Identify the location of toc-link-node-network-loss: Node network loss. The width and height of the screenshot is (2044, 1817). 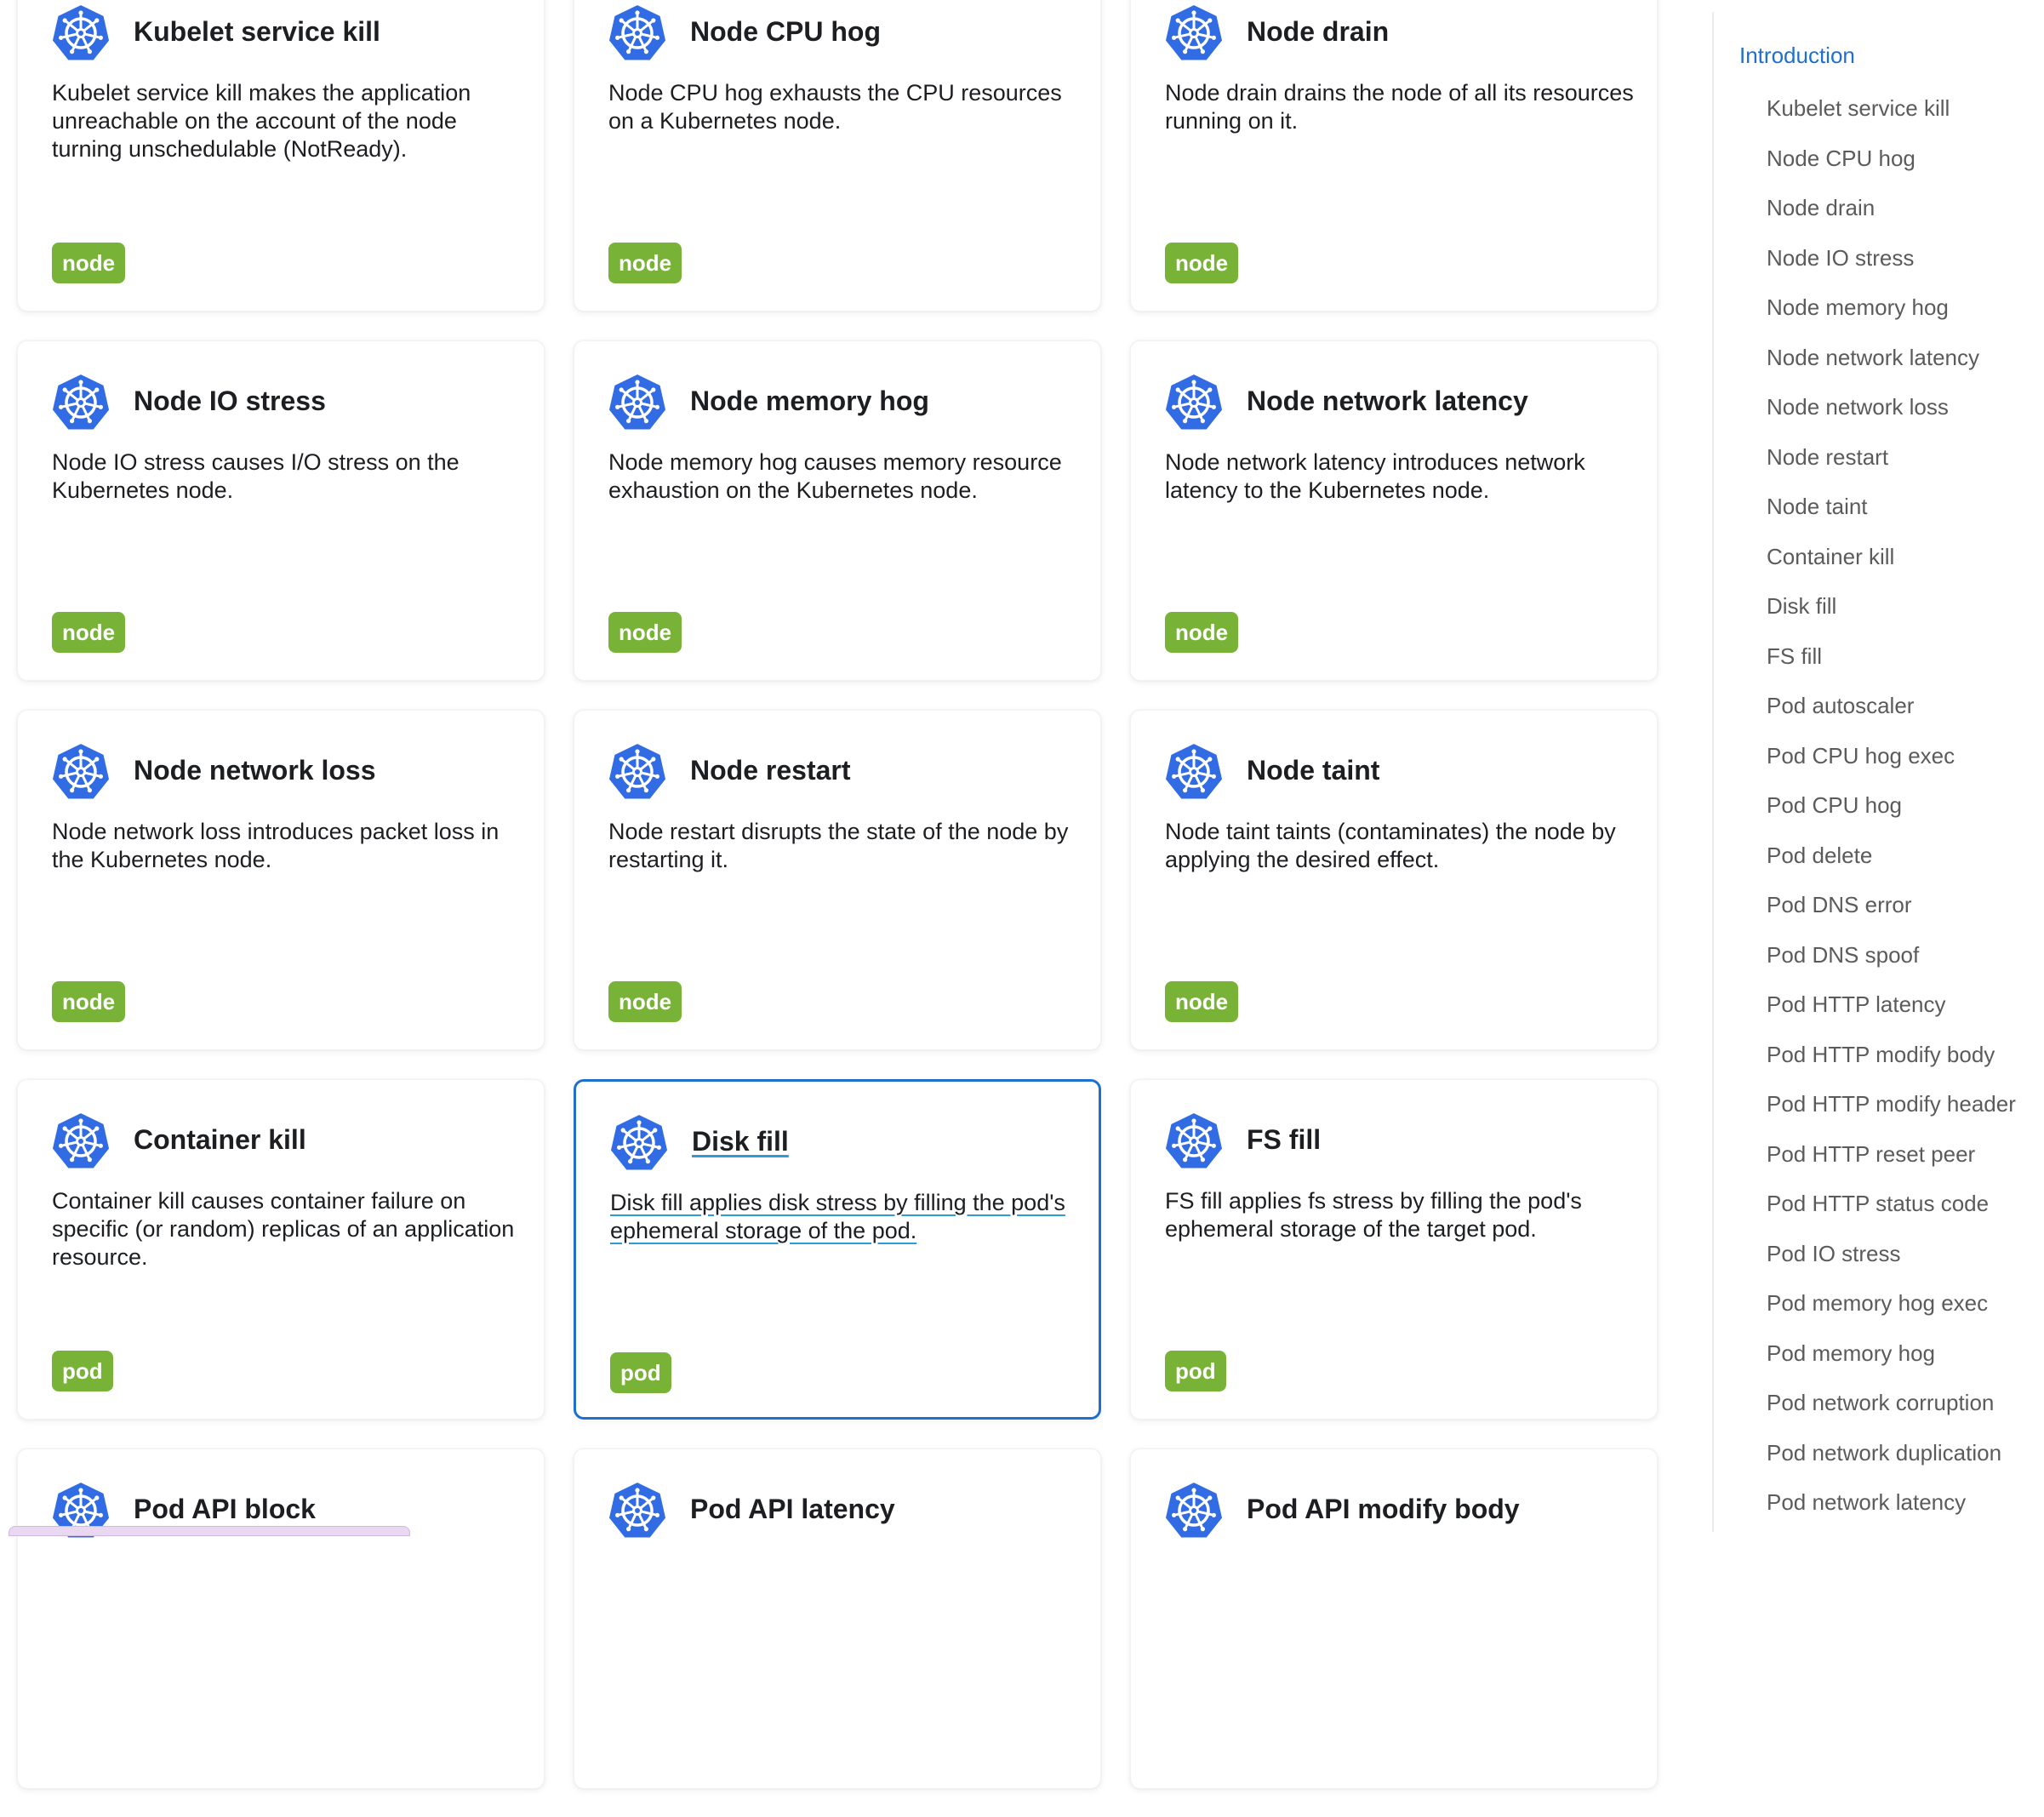
(1858, 407).